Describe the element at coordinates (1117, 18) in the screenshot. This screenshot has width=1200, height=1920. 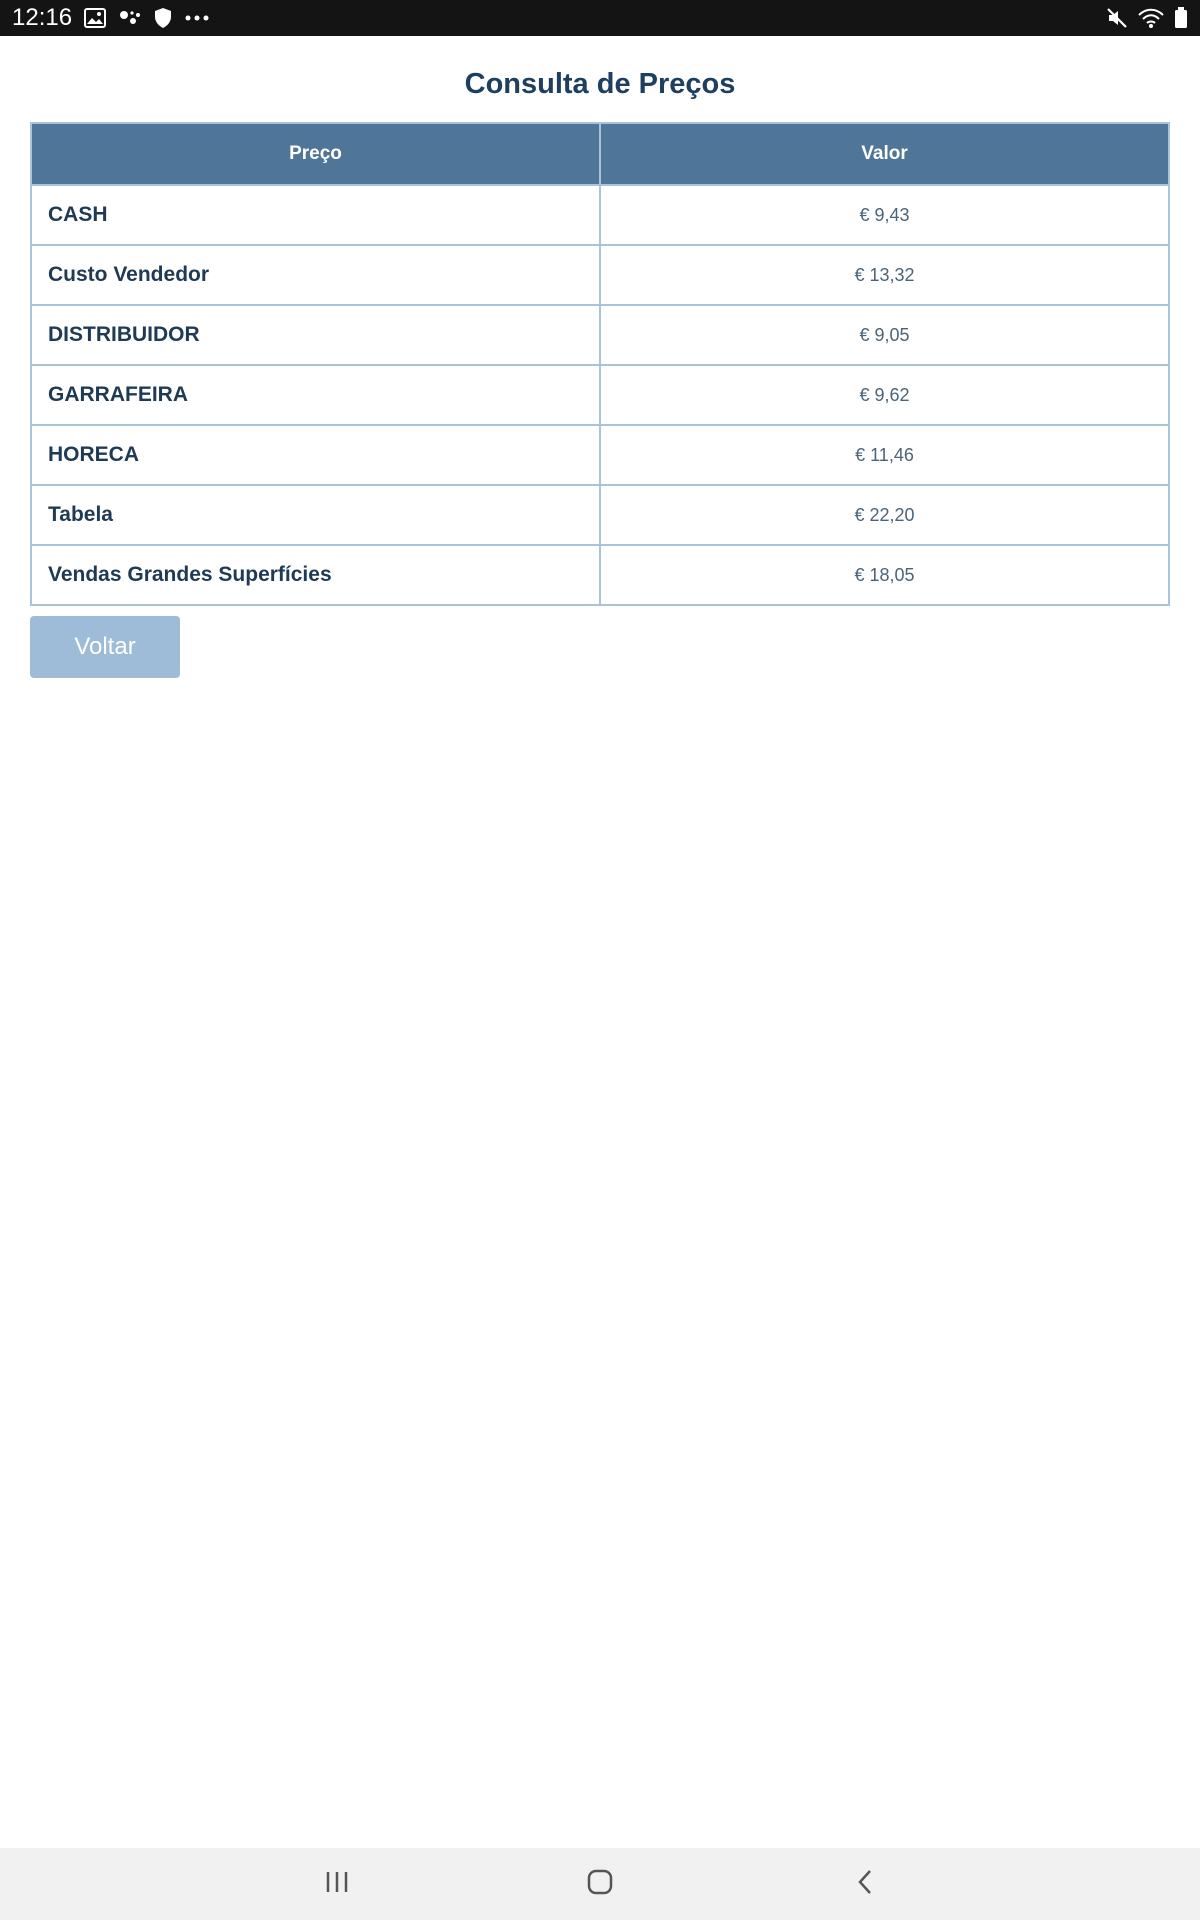
I see `mute-icon` at that location.